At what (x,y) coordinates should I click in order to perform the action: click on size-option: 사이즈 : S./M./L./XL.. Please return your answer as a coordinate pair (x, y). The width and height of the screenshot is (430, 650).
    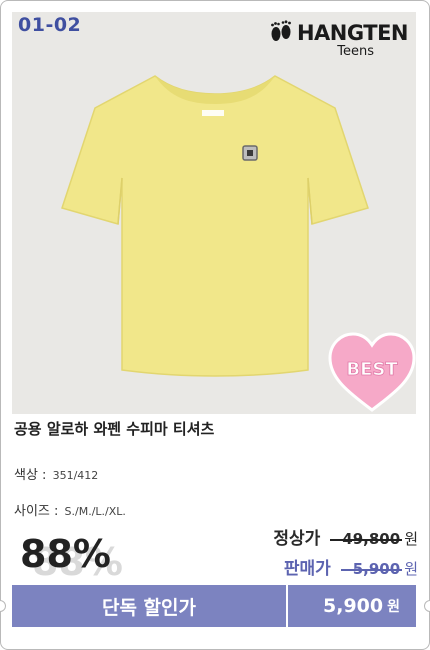
    Looking at the image, I should click on (70, 509).